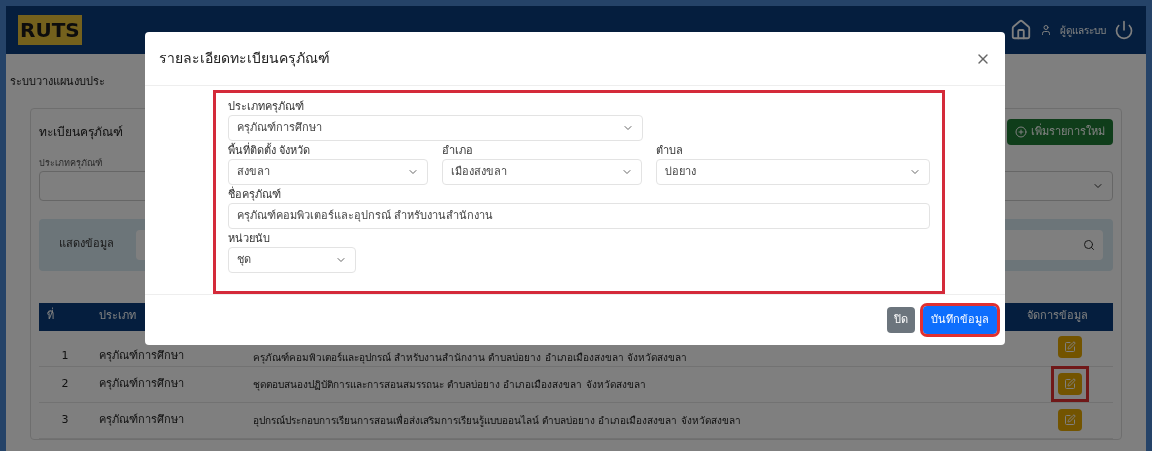 This screenshot has width=1152, height=451. Describe the element at coordinates (1058, 316) in the screenshot. I see `column-header: จัดการข้อมูล` at that location.